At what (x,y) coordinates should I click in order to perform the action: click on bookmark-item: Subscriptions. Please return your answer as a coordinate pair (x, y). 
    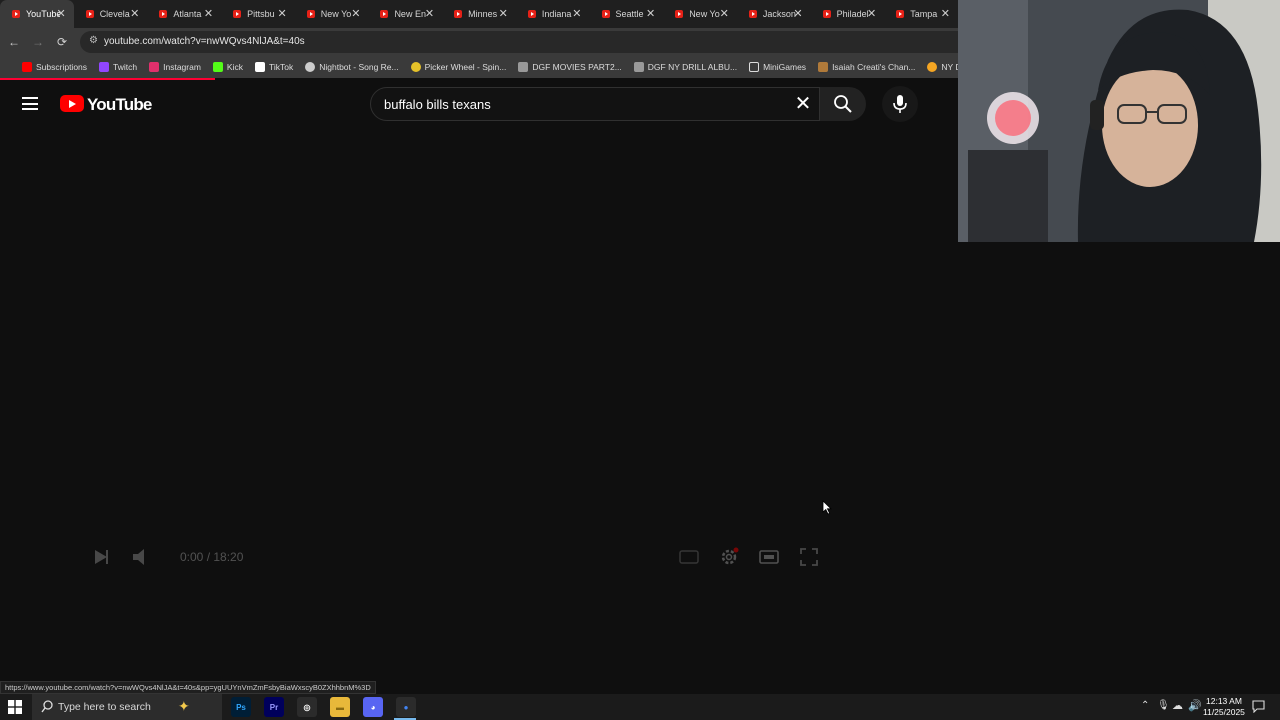
    Looking at the image, I should click on (54, 67).